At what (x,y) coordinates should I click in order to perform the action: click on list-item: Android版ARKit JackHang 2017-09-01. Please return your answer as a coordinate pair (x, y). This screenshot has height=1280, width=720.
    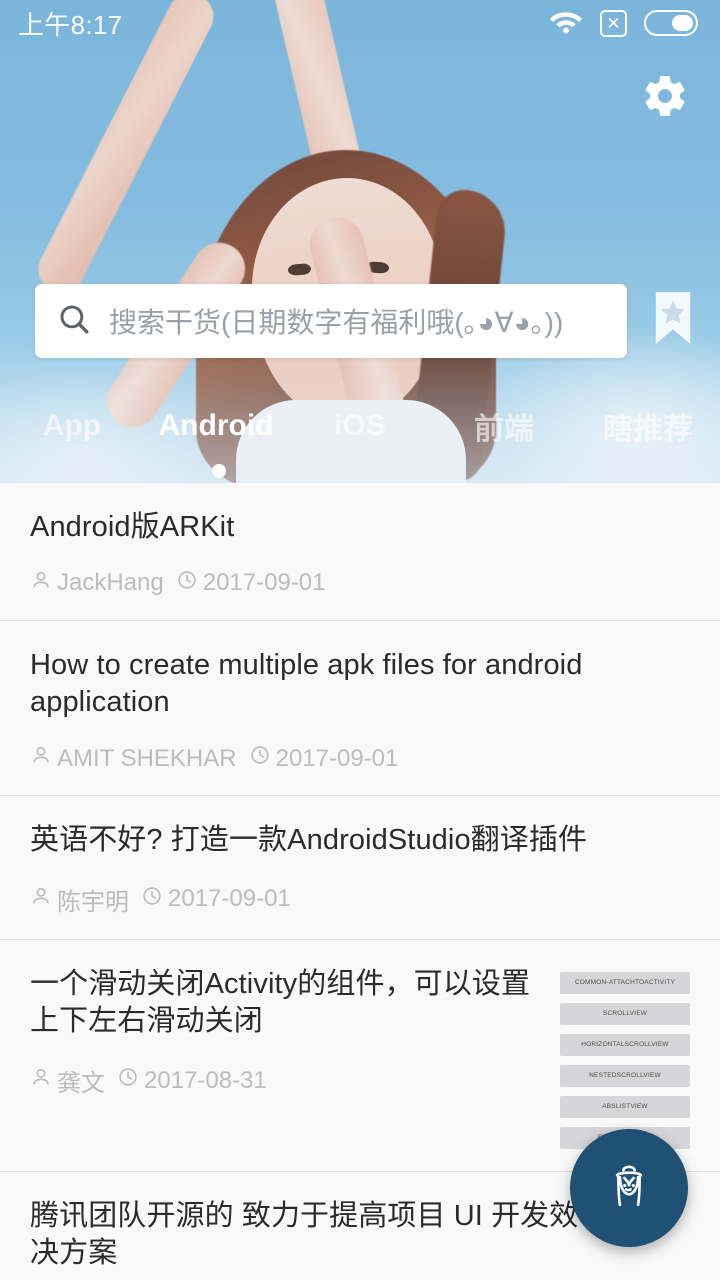
    Looking at the image, I should click on (360, 552).